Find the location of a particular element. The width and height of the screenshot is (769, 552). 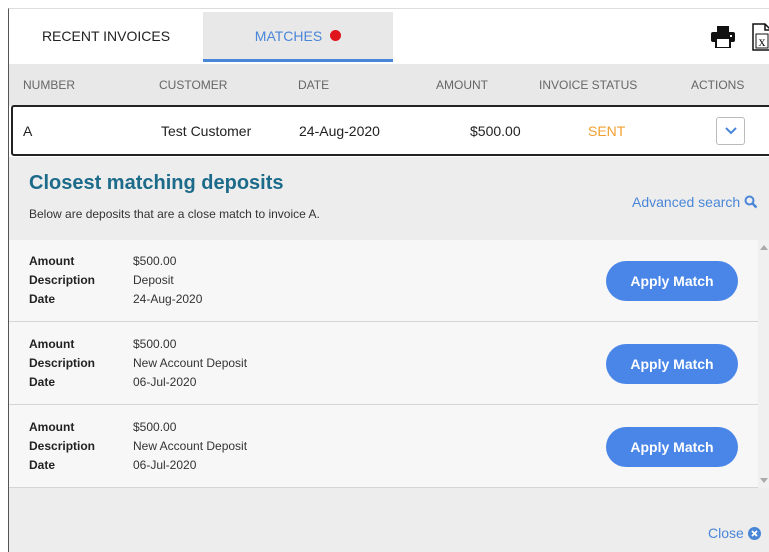

invoice-amount: $500.00 is located at coordinates (495, 131).